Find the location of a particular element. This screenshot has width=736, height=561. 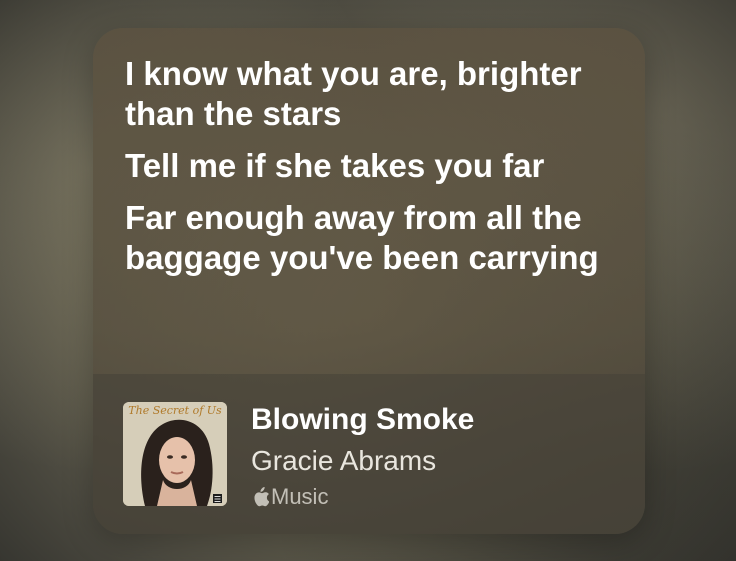

album-artwork-title: The Secret of Us is located at coordinates (175, 410).